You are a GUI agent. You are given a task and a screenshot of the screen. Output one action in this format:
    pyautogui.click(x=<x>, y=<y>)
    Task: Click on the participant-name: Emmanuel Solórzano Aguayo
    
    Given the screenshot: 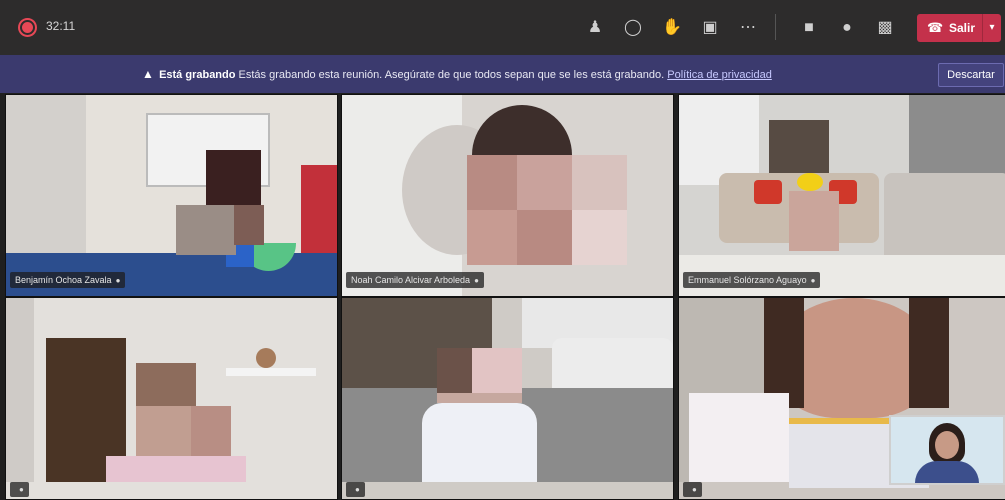 What is the action you would take?
    pyautogui.click(x=747, y=280)
    